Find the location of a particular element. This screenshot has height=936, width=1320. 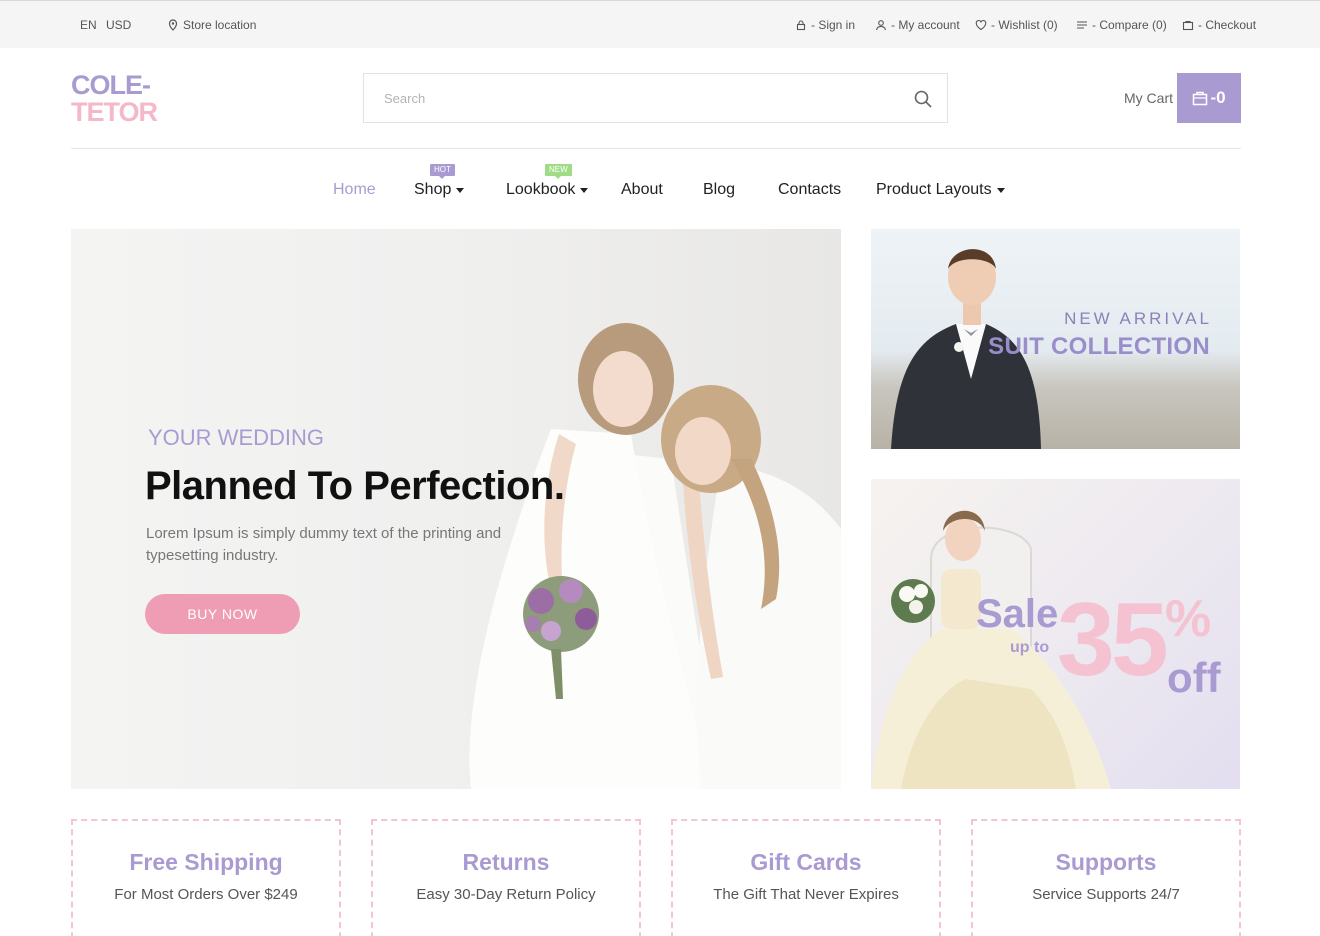

feature-text: Service Supports 24/7 is located at coordinates (1106, 894).